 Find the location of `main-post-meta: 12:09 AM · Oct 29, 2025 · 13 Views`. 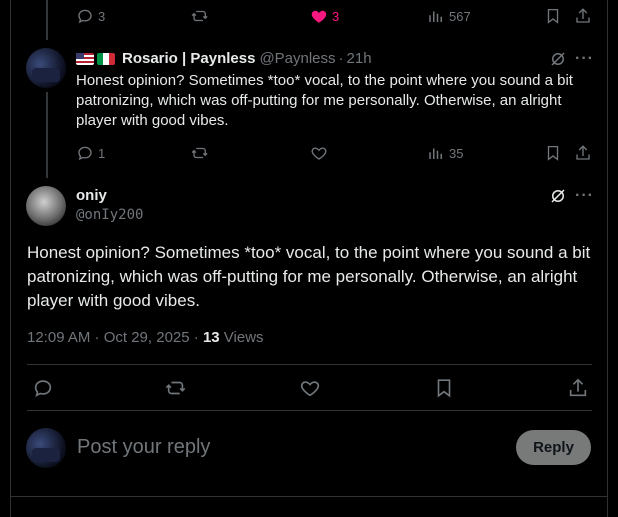

main-post-meta: 12:09 AM · Oct 29, 2025 · 13 Views is located at coordinates (145, 337).